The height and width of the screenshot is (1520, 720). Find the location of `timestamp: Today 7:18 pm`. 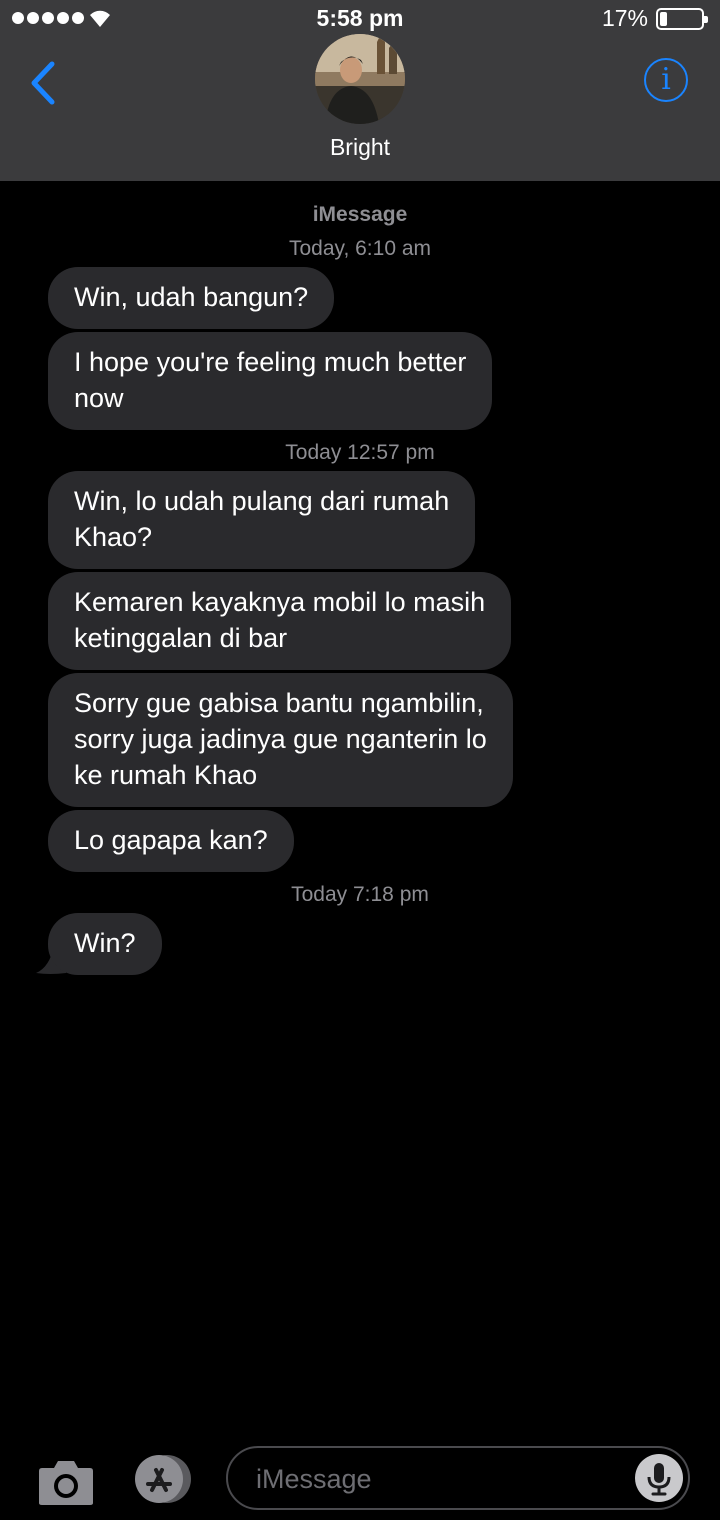

timestamp: Today 7:18 pm is located at coordinates (360, 894).